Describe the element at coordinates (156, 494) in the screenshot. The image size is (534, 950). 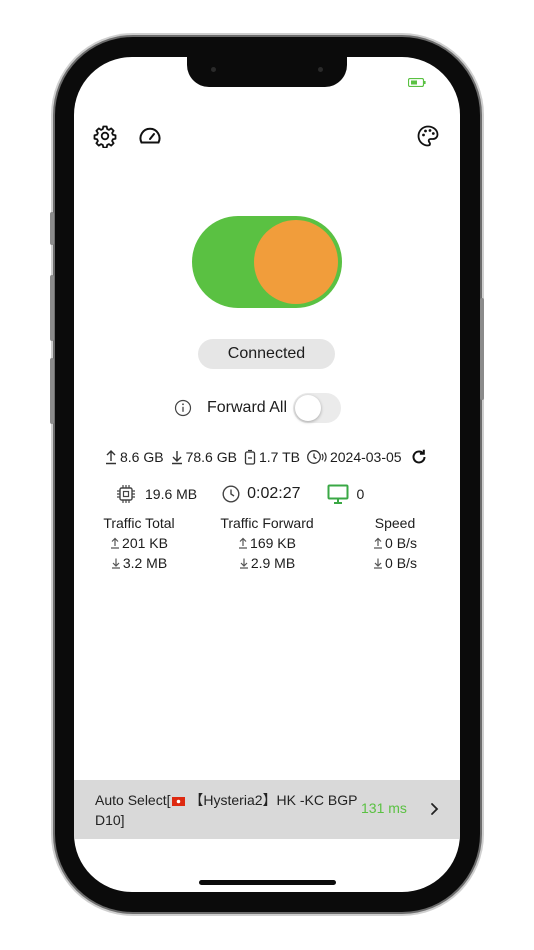
I see `memory-stat: 19.6 MB` at that location.